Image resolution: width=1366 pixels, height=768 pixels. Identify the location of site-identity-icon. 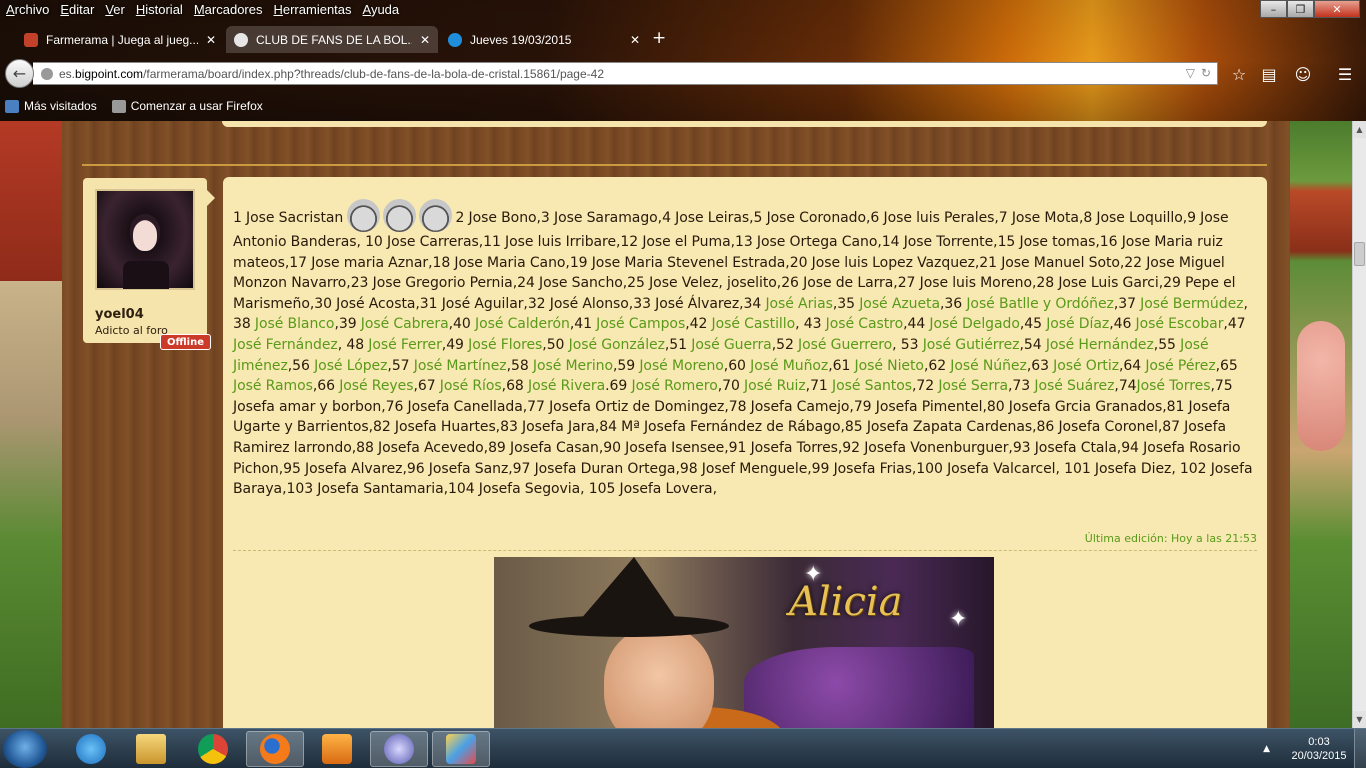
(47, 73).